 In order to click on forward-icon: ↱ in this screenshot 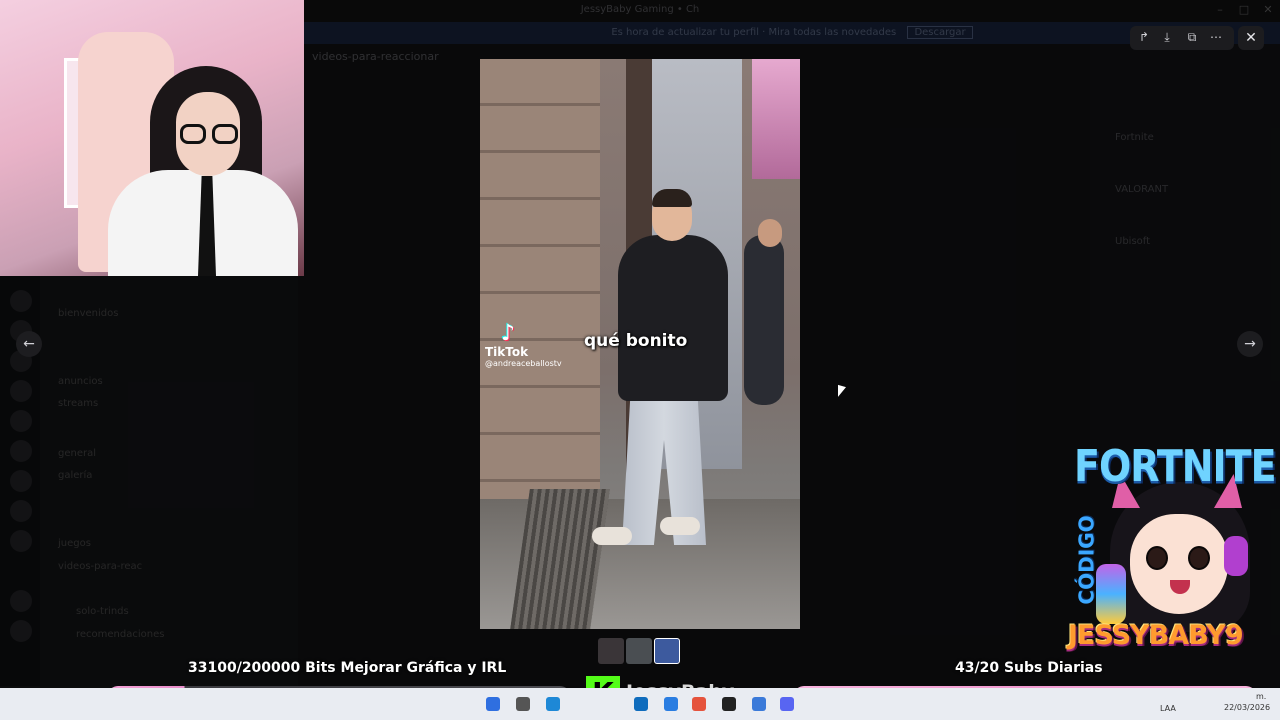, I will do `click(1144, 37)`.